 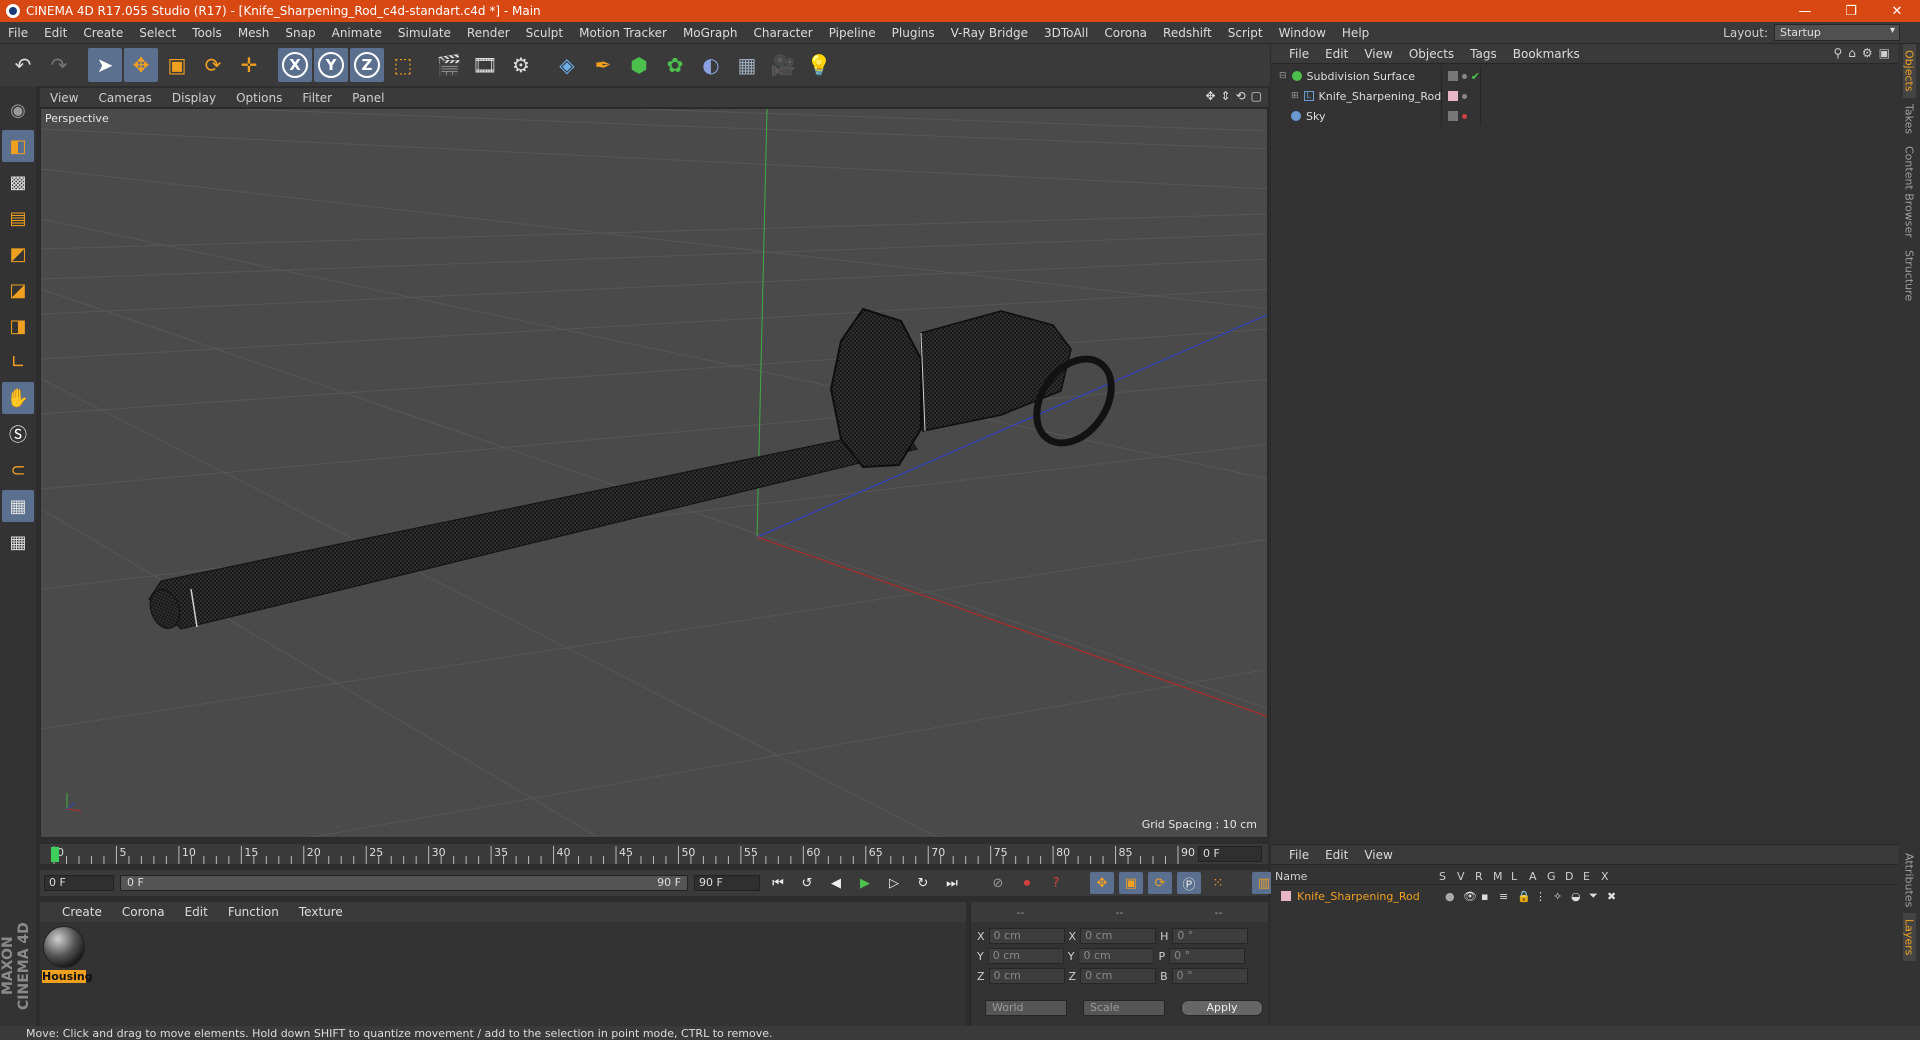 What do you see at coordinates (1299, 54) in the screenshot?
I see `objects-menu-file: File` at bounding box center [1299, 54].